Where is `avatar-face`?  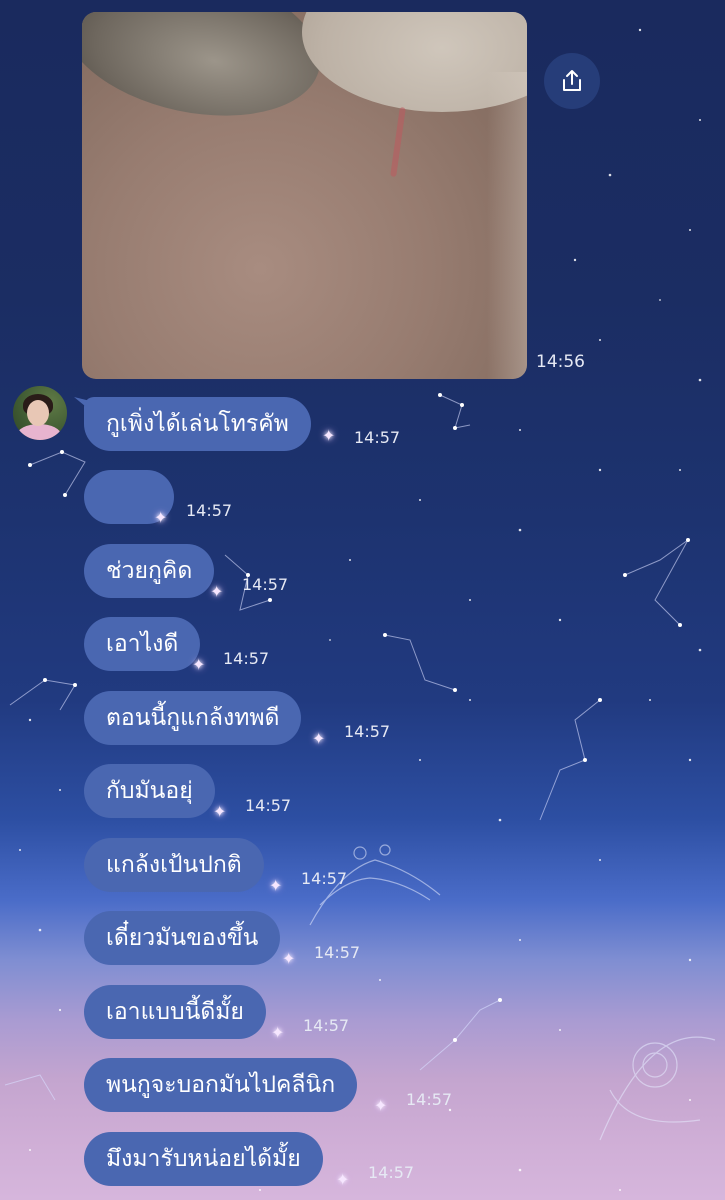 avatar-face is located at coordinates (38, 413).